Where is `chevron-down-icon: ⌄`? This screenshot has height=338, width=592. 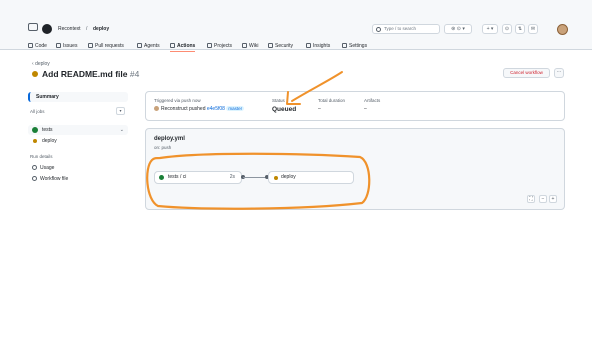
chevron-down-icon: ⌄ is located at coordinates (121, 130).